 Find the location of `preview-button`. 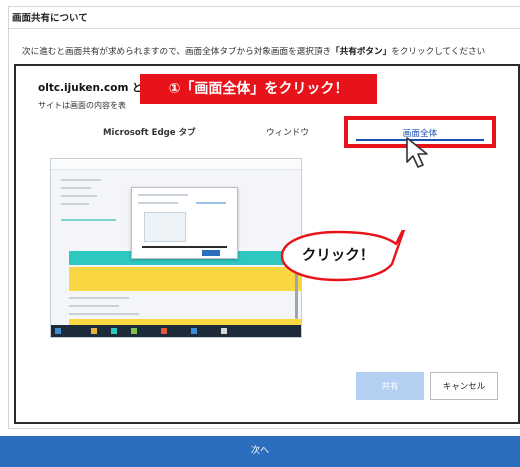

preview-button is located at coordinates (211, 253).